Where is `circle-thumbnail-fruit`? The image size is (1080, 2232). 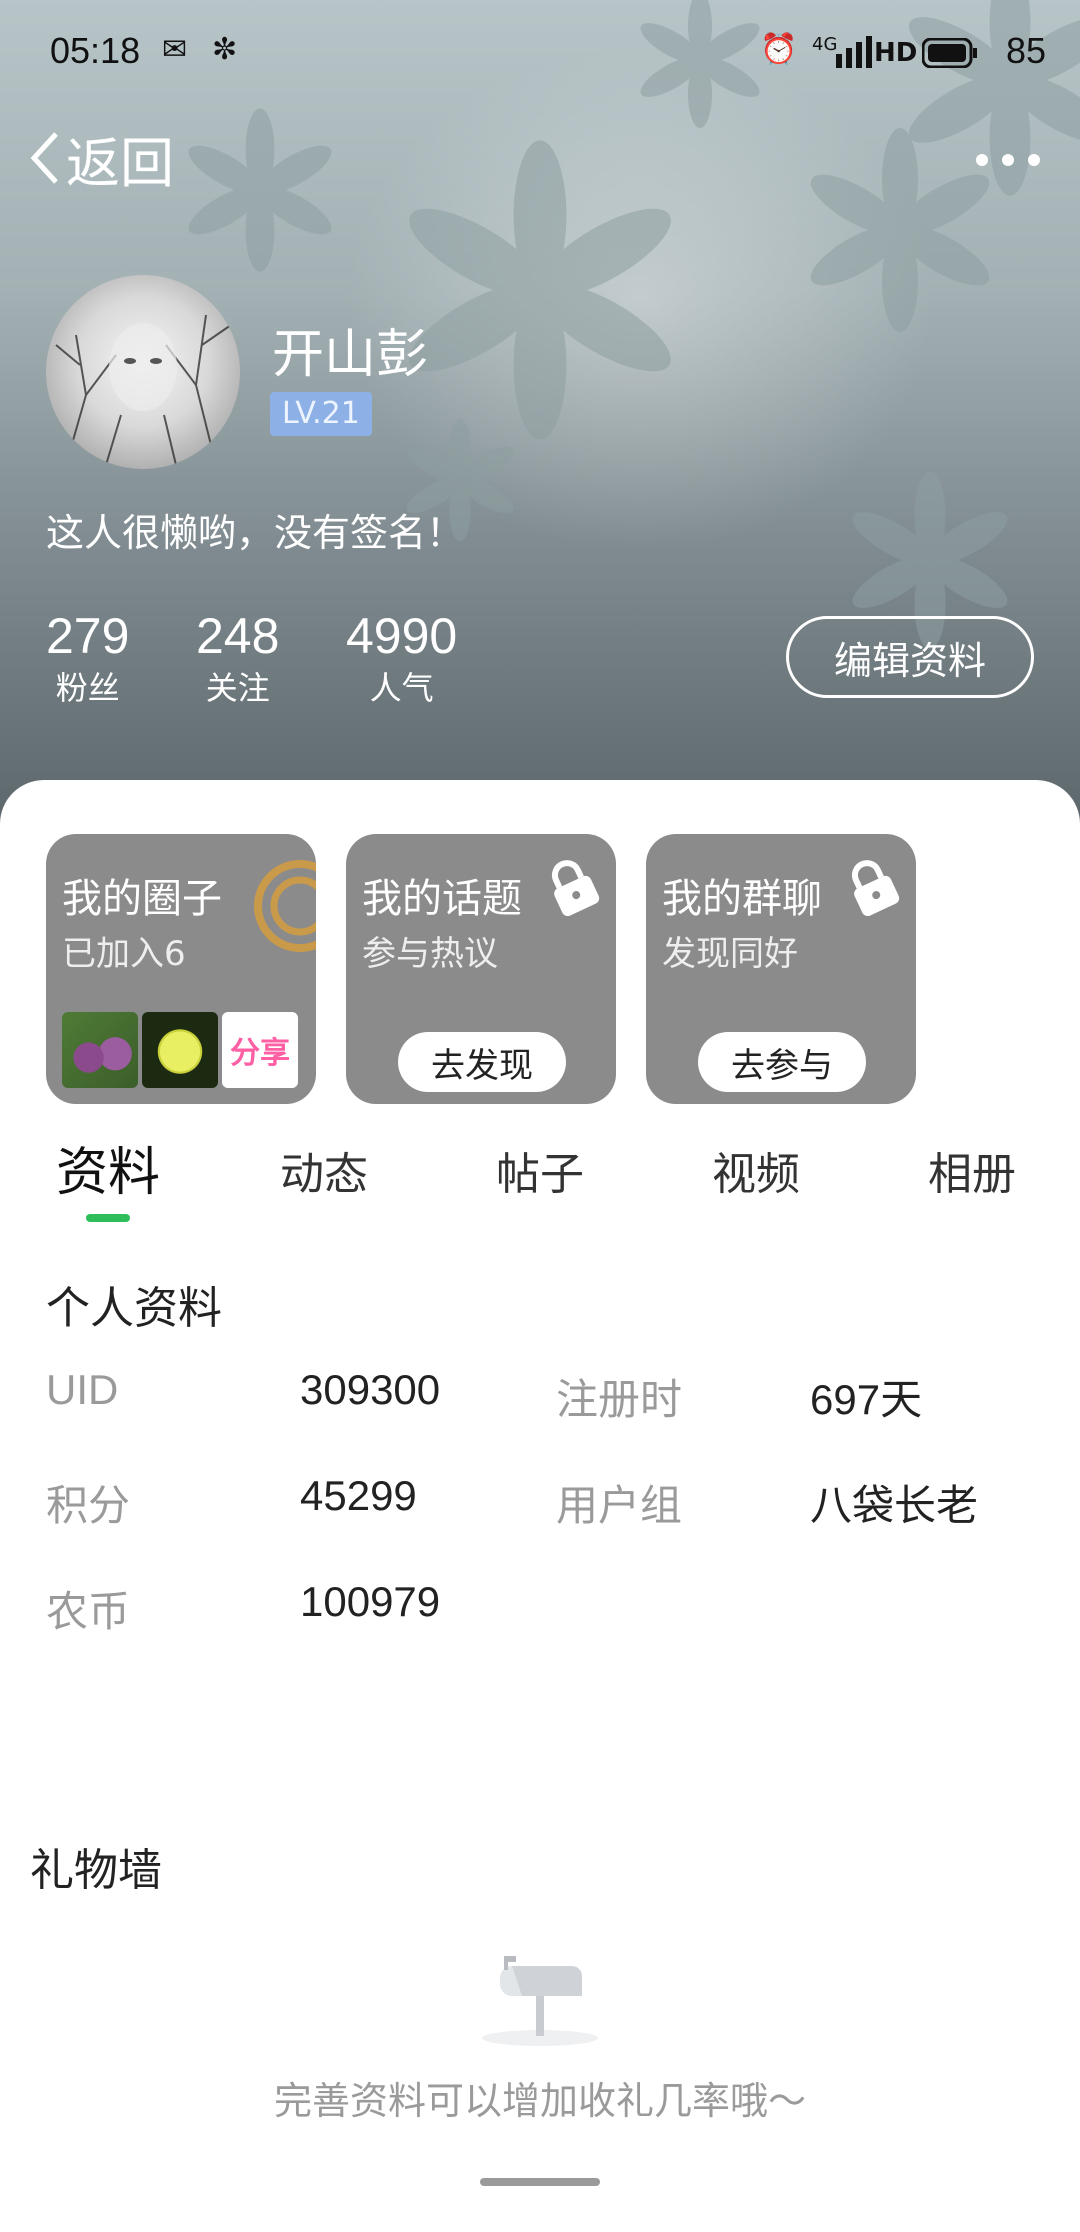 circle-thumbnail-fruit is located at coordinates (180, 1050).